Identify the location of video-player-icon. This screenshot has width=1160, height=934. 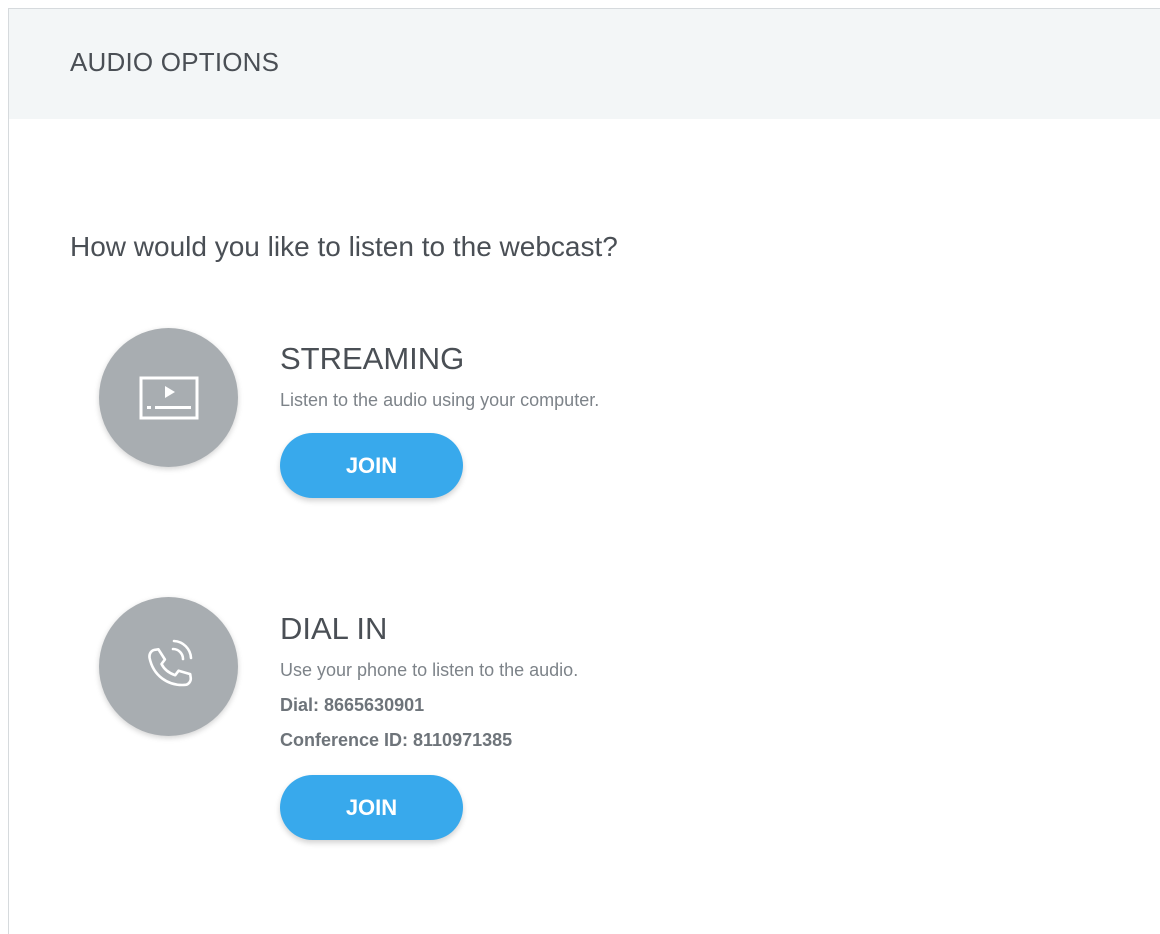
(168, 397).